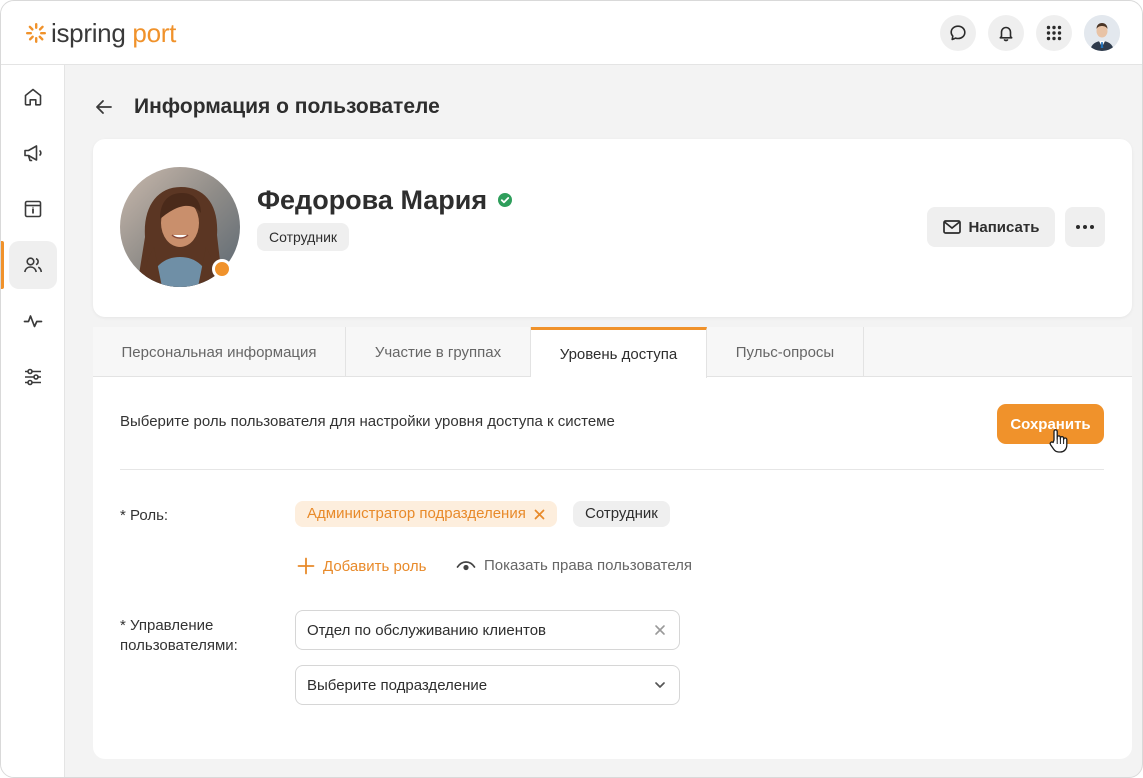 This screenshot has width=1143, height=778. I want to click on remove-role-icon, so click(539, 514).